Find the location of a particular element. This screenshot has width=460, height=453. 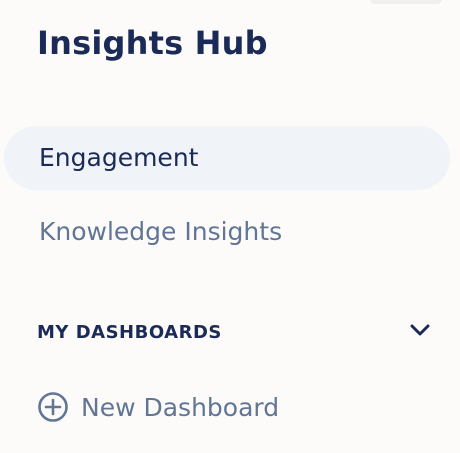

my-dashboards-section-header: MY DASHBOARDS is located at coordinates (224, 332).